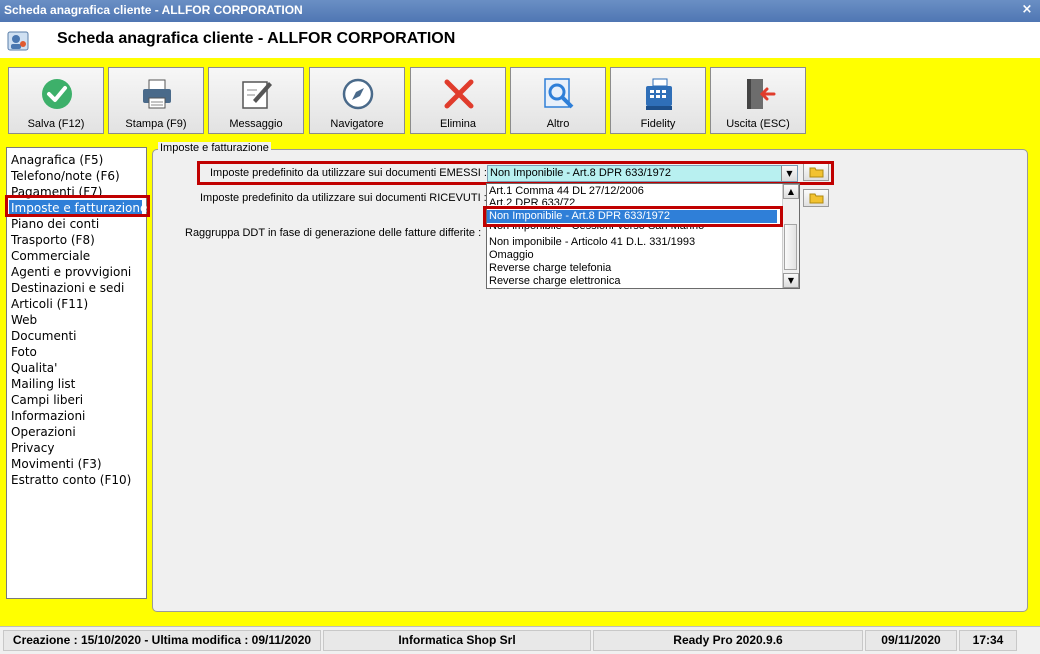 This screenshot has height=654, width=1040. I want to click on sidebar-item-operazioni: Operazioni, so click(43, 432).